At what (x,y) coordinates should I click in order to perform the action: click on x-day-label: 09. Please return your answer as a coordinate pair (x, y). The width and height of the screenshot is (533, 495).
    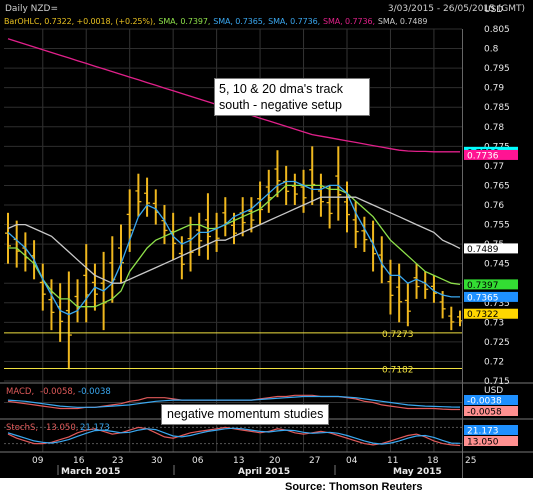
    Looking at the image, I should click on (38, 461).